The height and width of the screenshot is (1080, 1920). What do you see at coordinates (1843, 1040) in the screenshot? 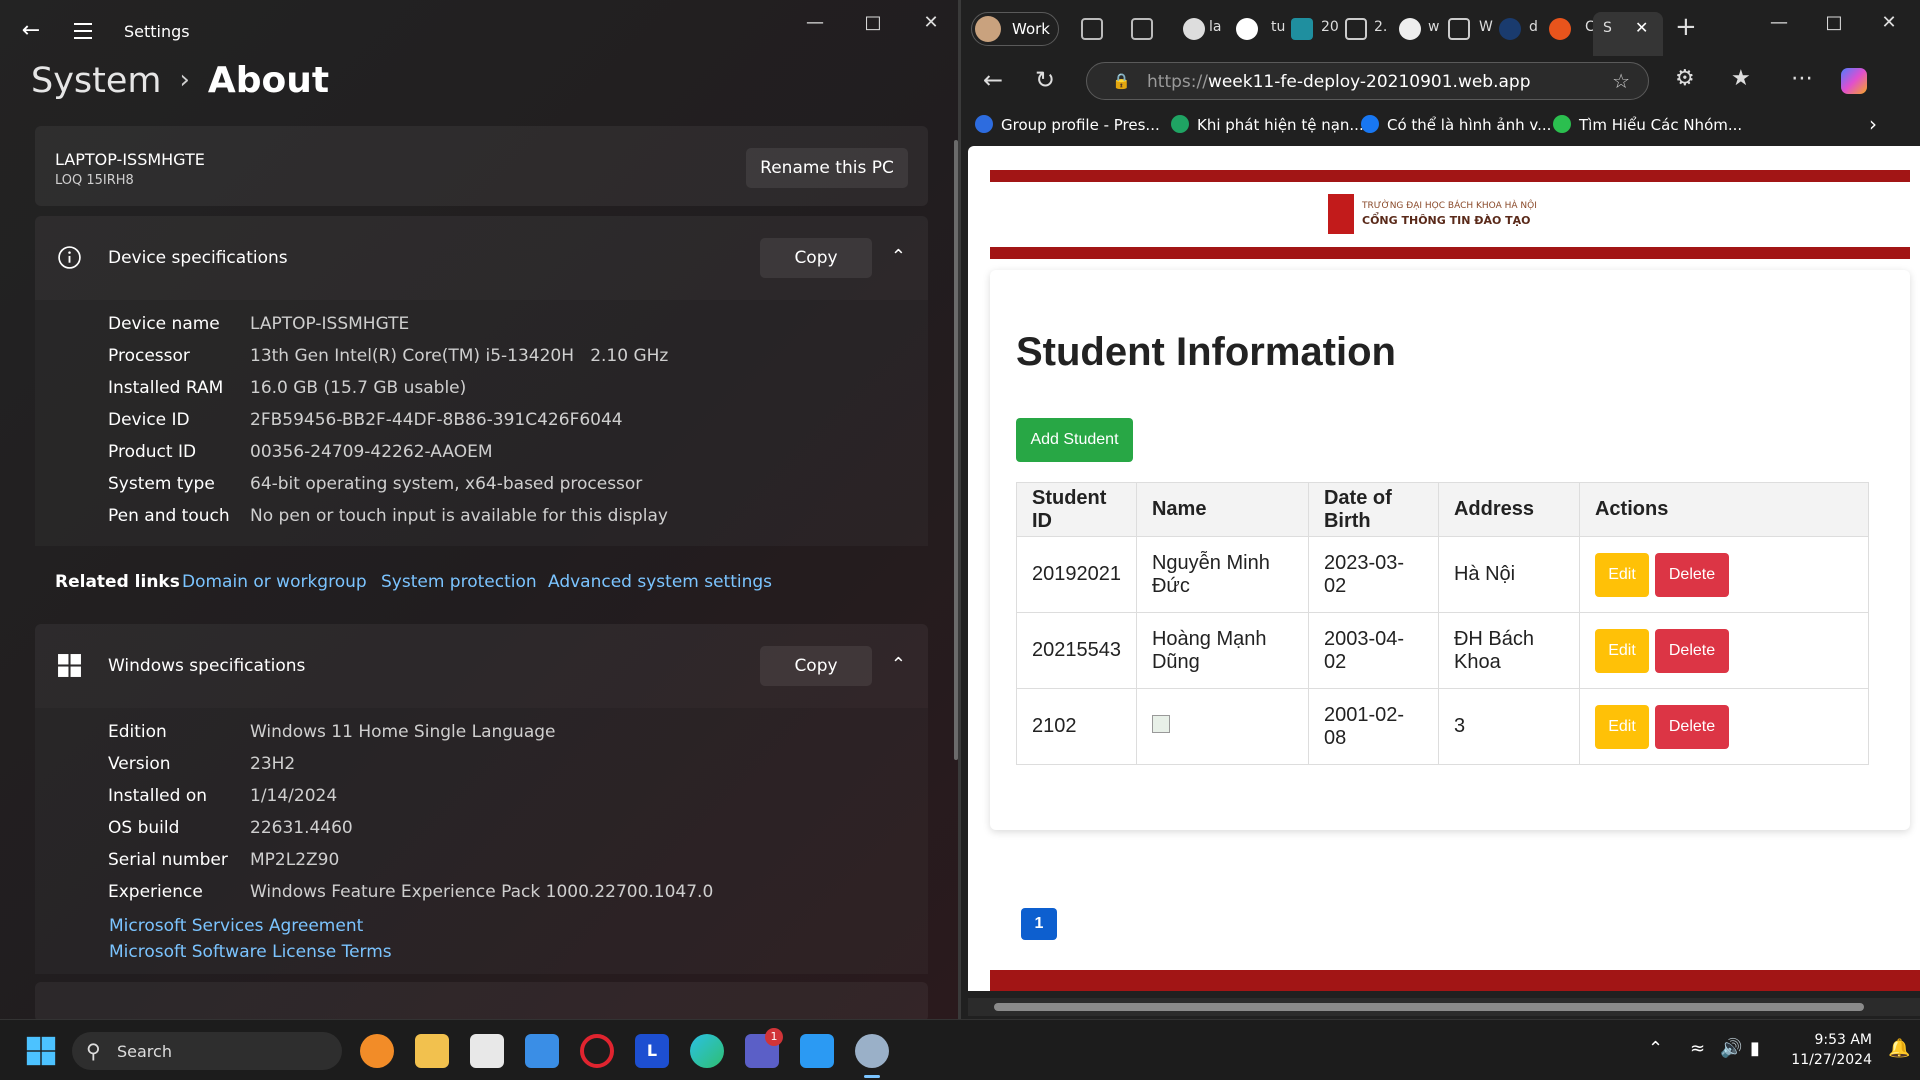
I see `clock-time: 9:53 AM` at bounding box center [1843, 1040].